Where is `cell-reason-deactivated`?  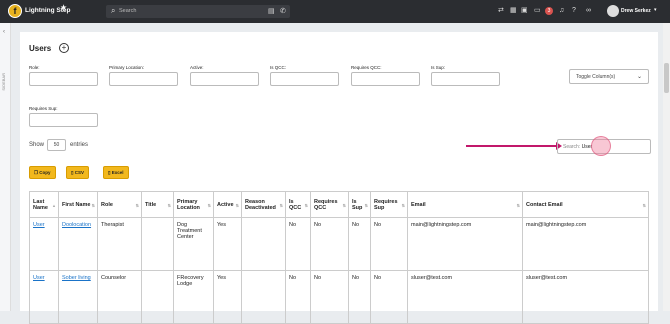
cell-reason-deactivated is located at coordinates (263, 297).